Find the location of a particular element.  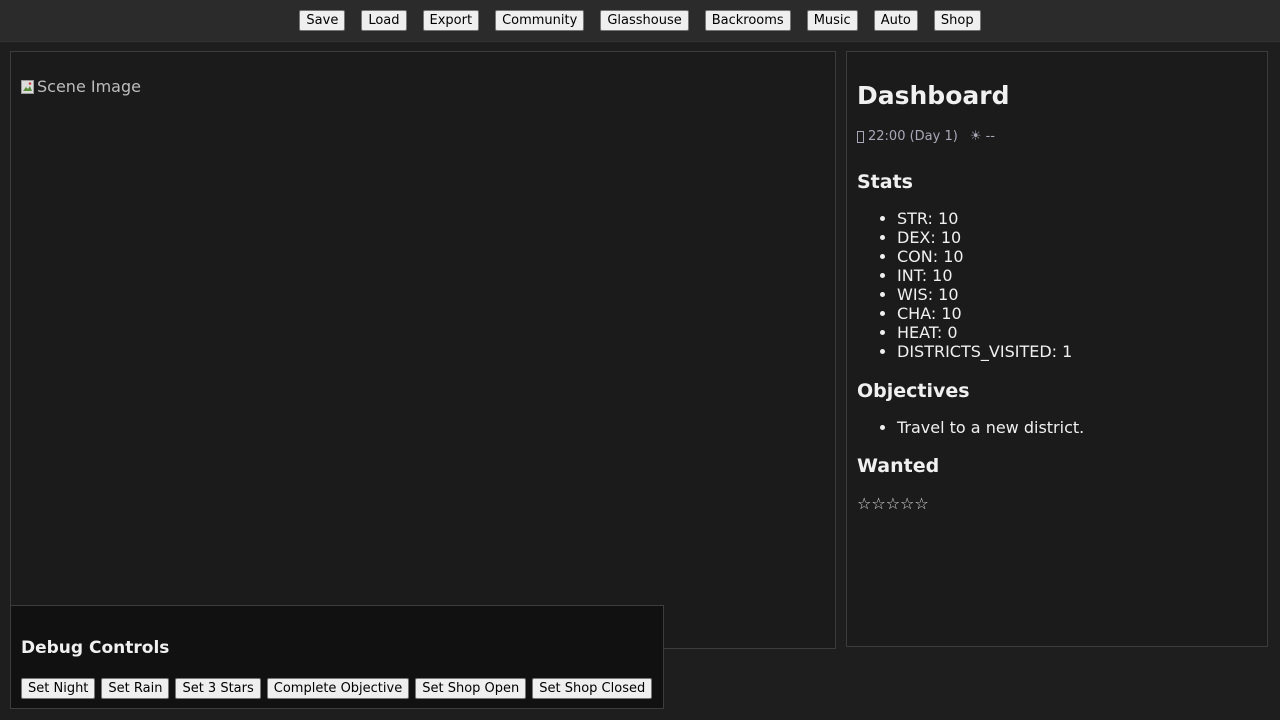

time-weather-line: 22:00 (Day 1) ☀ -- is located at coordinates (1057, 137).